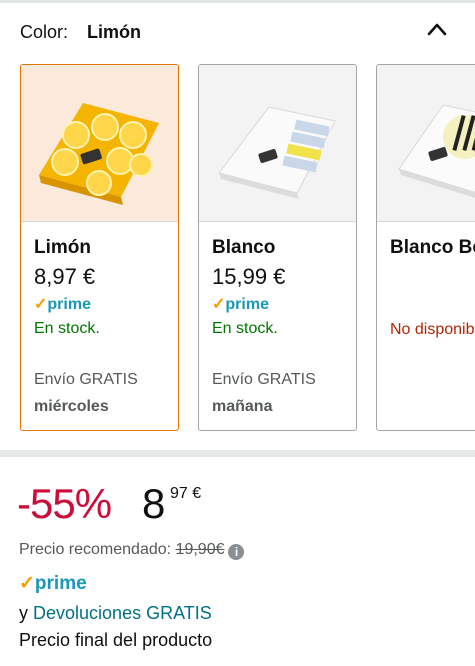 The image size is (475, 666). Describe the element at coordinates (186, 493) in the screenshot. I see `price-fraction: 97 €` at that location.